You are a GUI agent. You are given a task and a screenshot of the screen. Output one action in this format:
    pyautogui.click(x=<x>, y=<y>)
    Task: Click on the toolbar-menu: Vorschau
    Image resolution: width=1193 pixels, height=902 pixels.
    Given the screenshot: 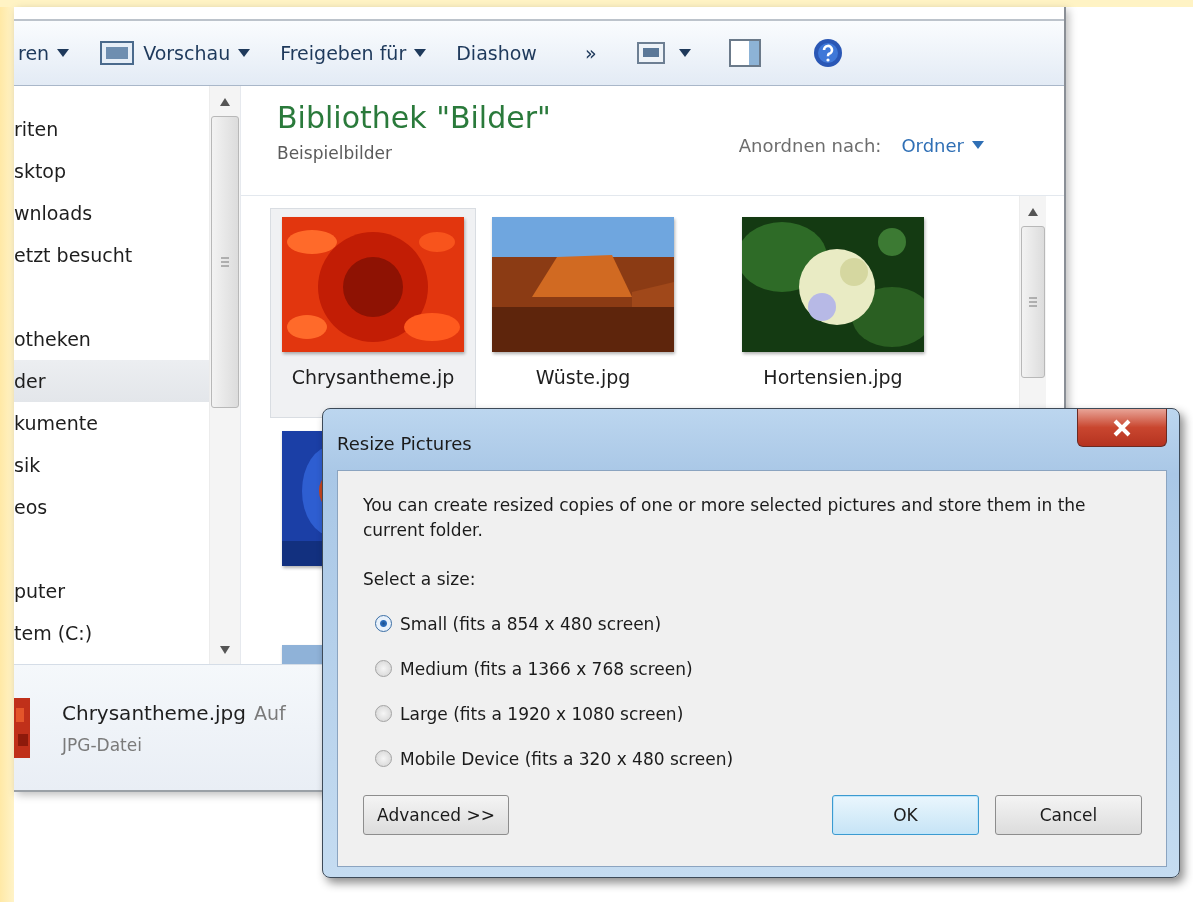 What is the action you would take?
    pyautogui.click(x=190, y=53)
    